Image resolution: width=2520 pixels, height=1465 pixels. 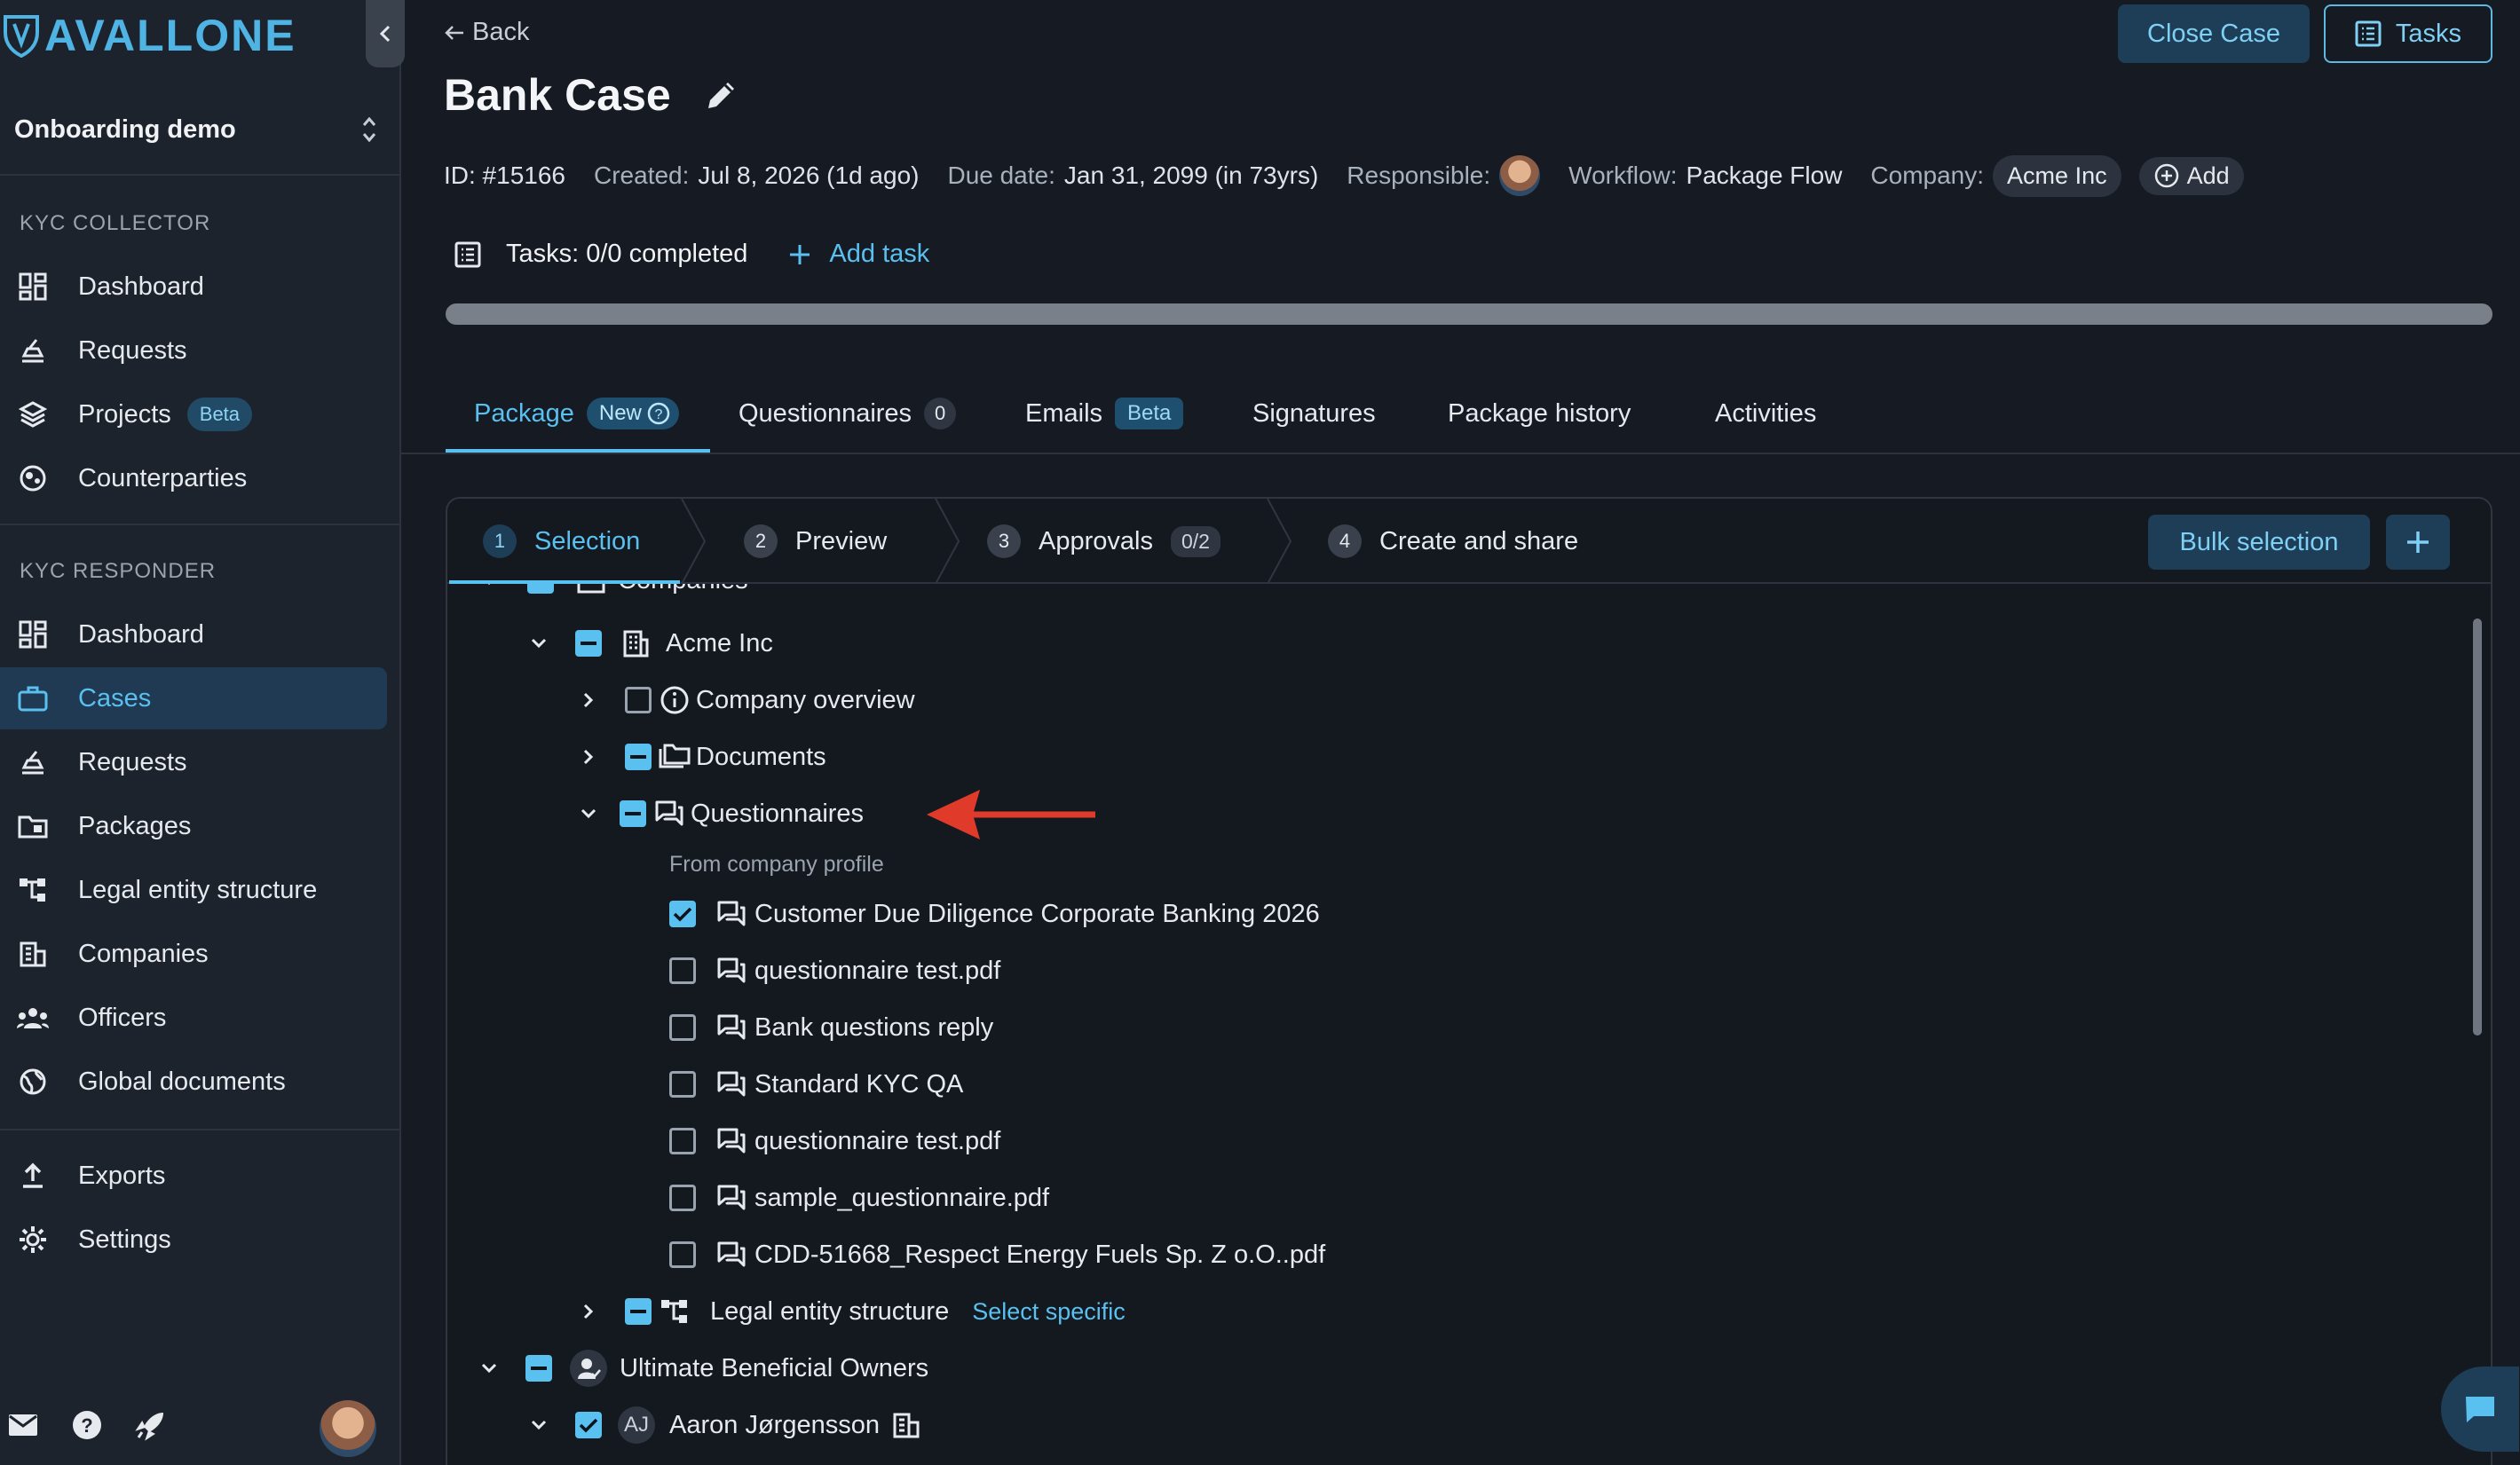 I want to click on mail-icon, so click(x=23, y=1425).